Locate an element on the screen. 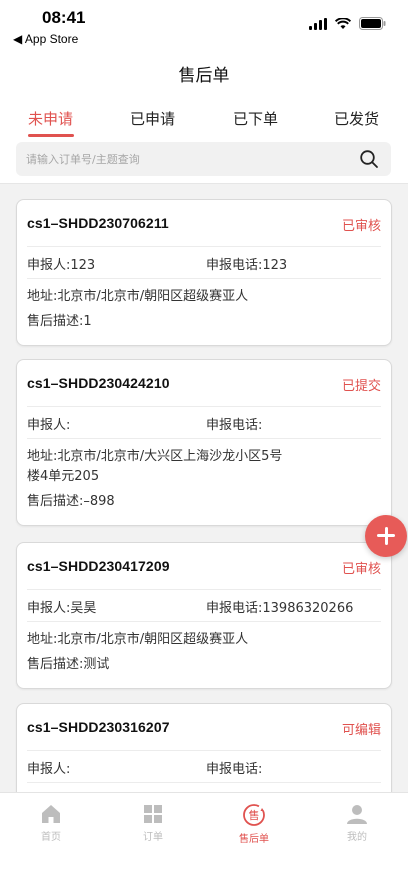 This screenshot has height=883, width=408. reporter: 申报人:123 is located at coordinates (61, 265).